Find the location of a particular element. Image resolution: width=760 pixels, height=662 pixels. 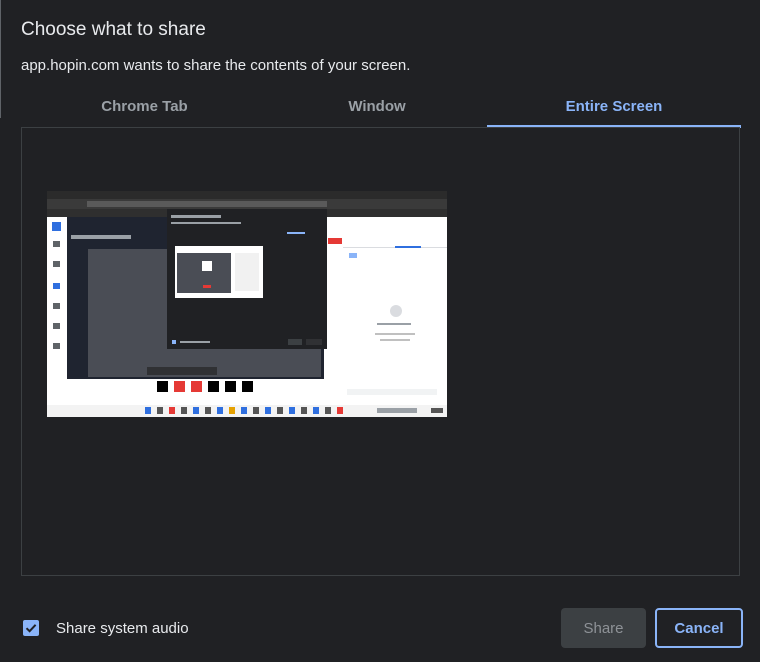

share-tabs: Chrome Tab Window Entire Screen is located at coordinates (381, 110).